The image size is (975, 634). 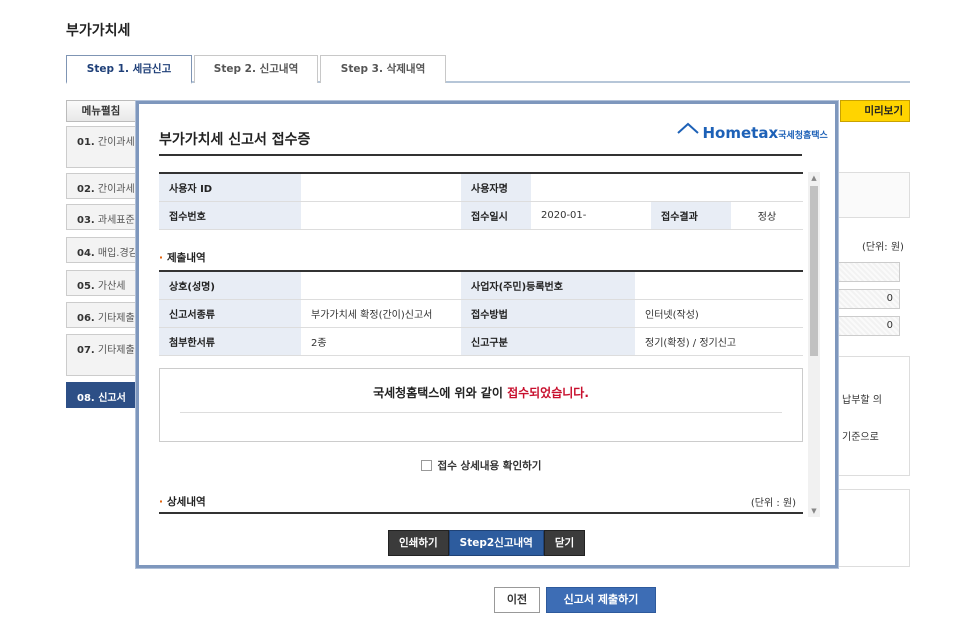 What do you see at coordinates (102, 186) in the screenshot?
I see `sidebar-item-02: 02. 간이과세` at bounding box center [102, 186].